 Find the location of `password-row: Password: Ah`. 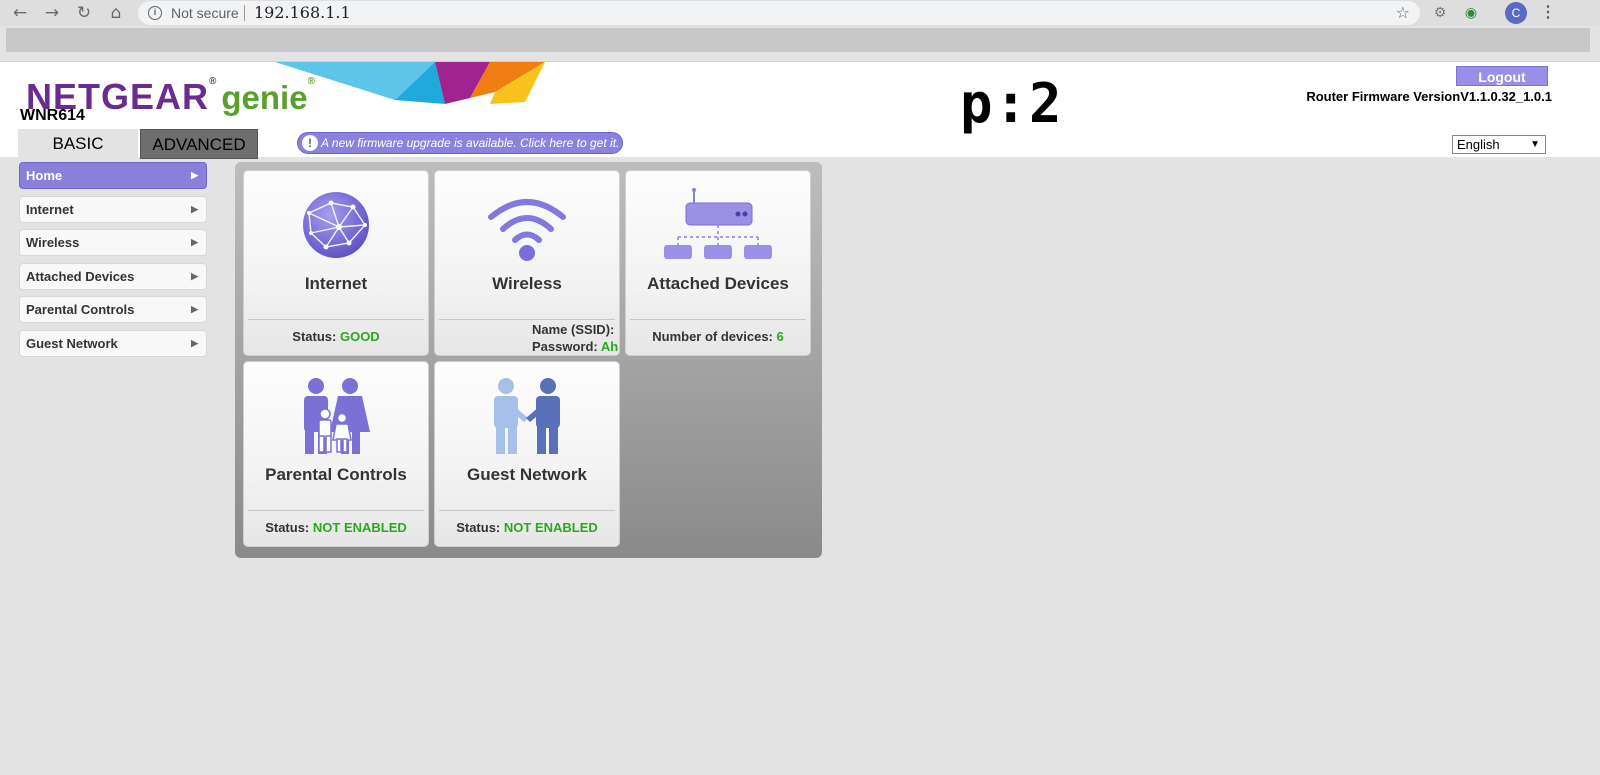

password-row: Password: Ah is located at coordinates (576, 346).